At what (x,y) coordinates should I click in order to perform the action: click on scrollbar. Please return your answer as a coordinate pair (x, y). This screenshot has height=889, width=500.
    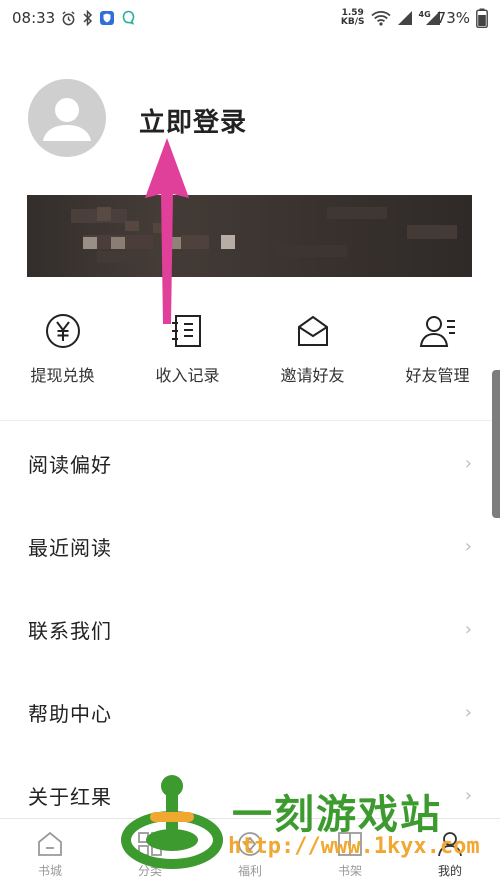
    Looking at the image, I should click on (496, 444).